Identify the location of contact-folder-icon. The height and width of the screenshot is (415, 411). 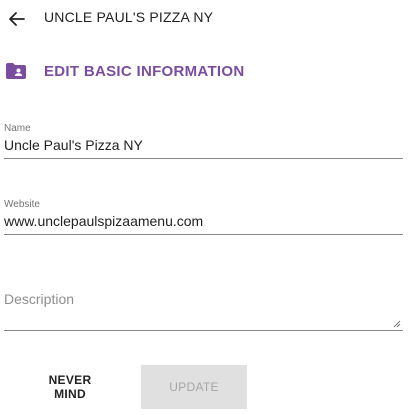
(16, 71).